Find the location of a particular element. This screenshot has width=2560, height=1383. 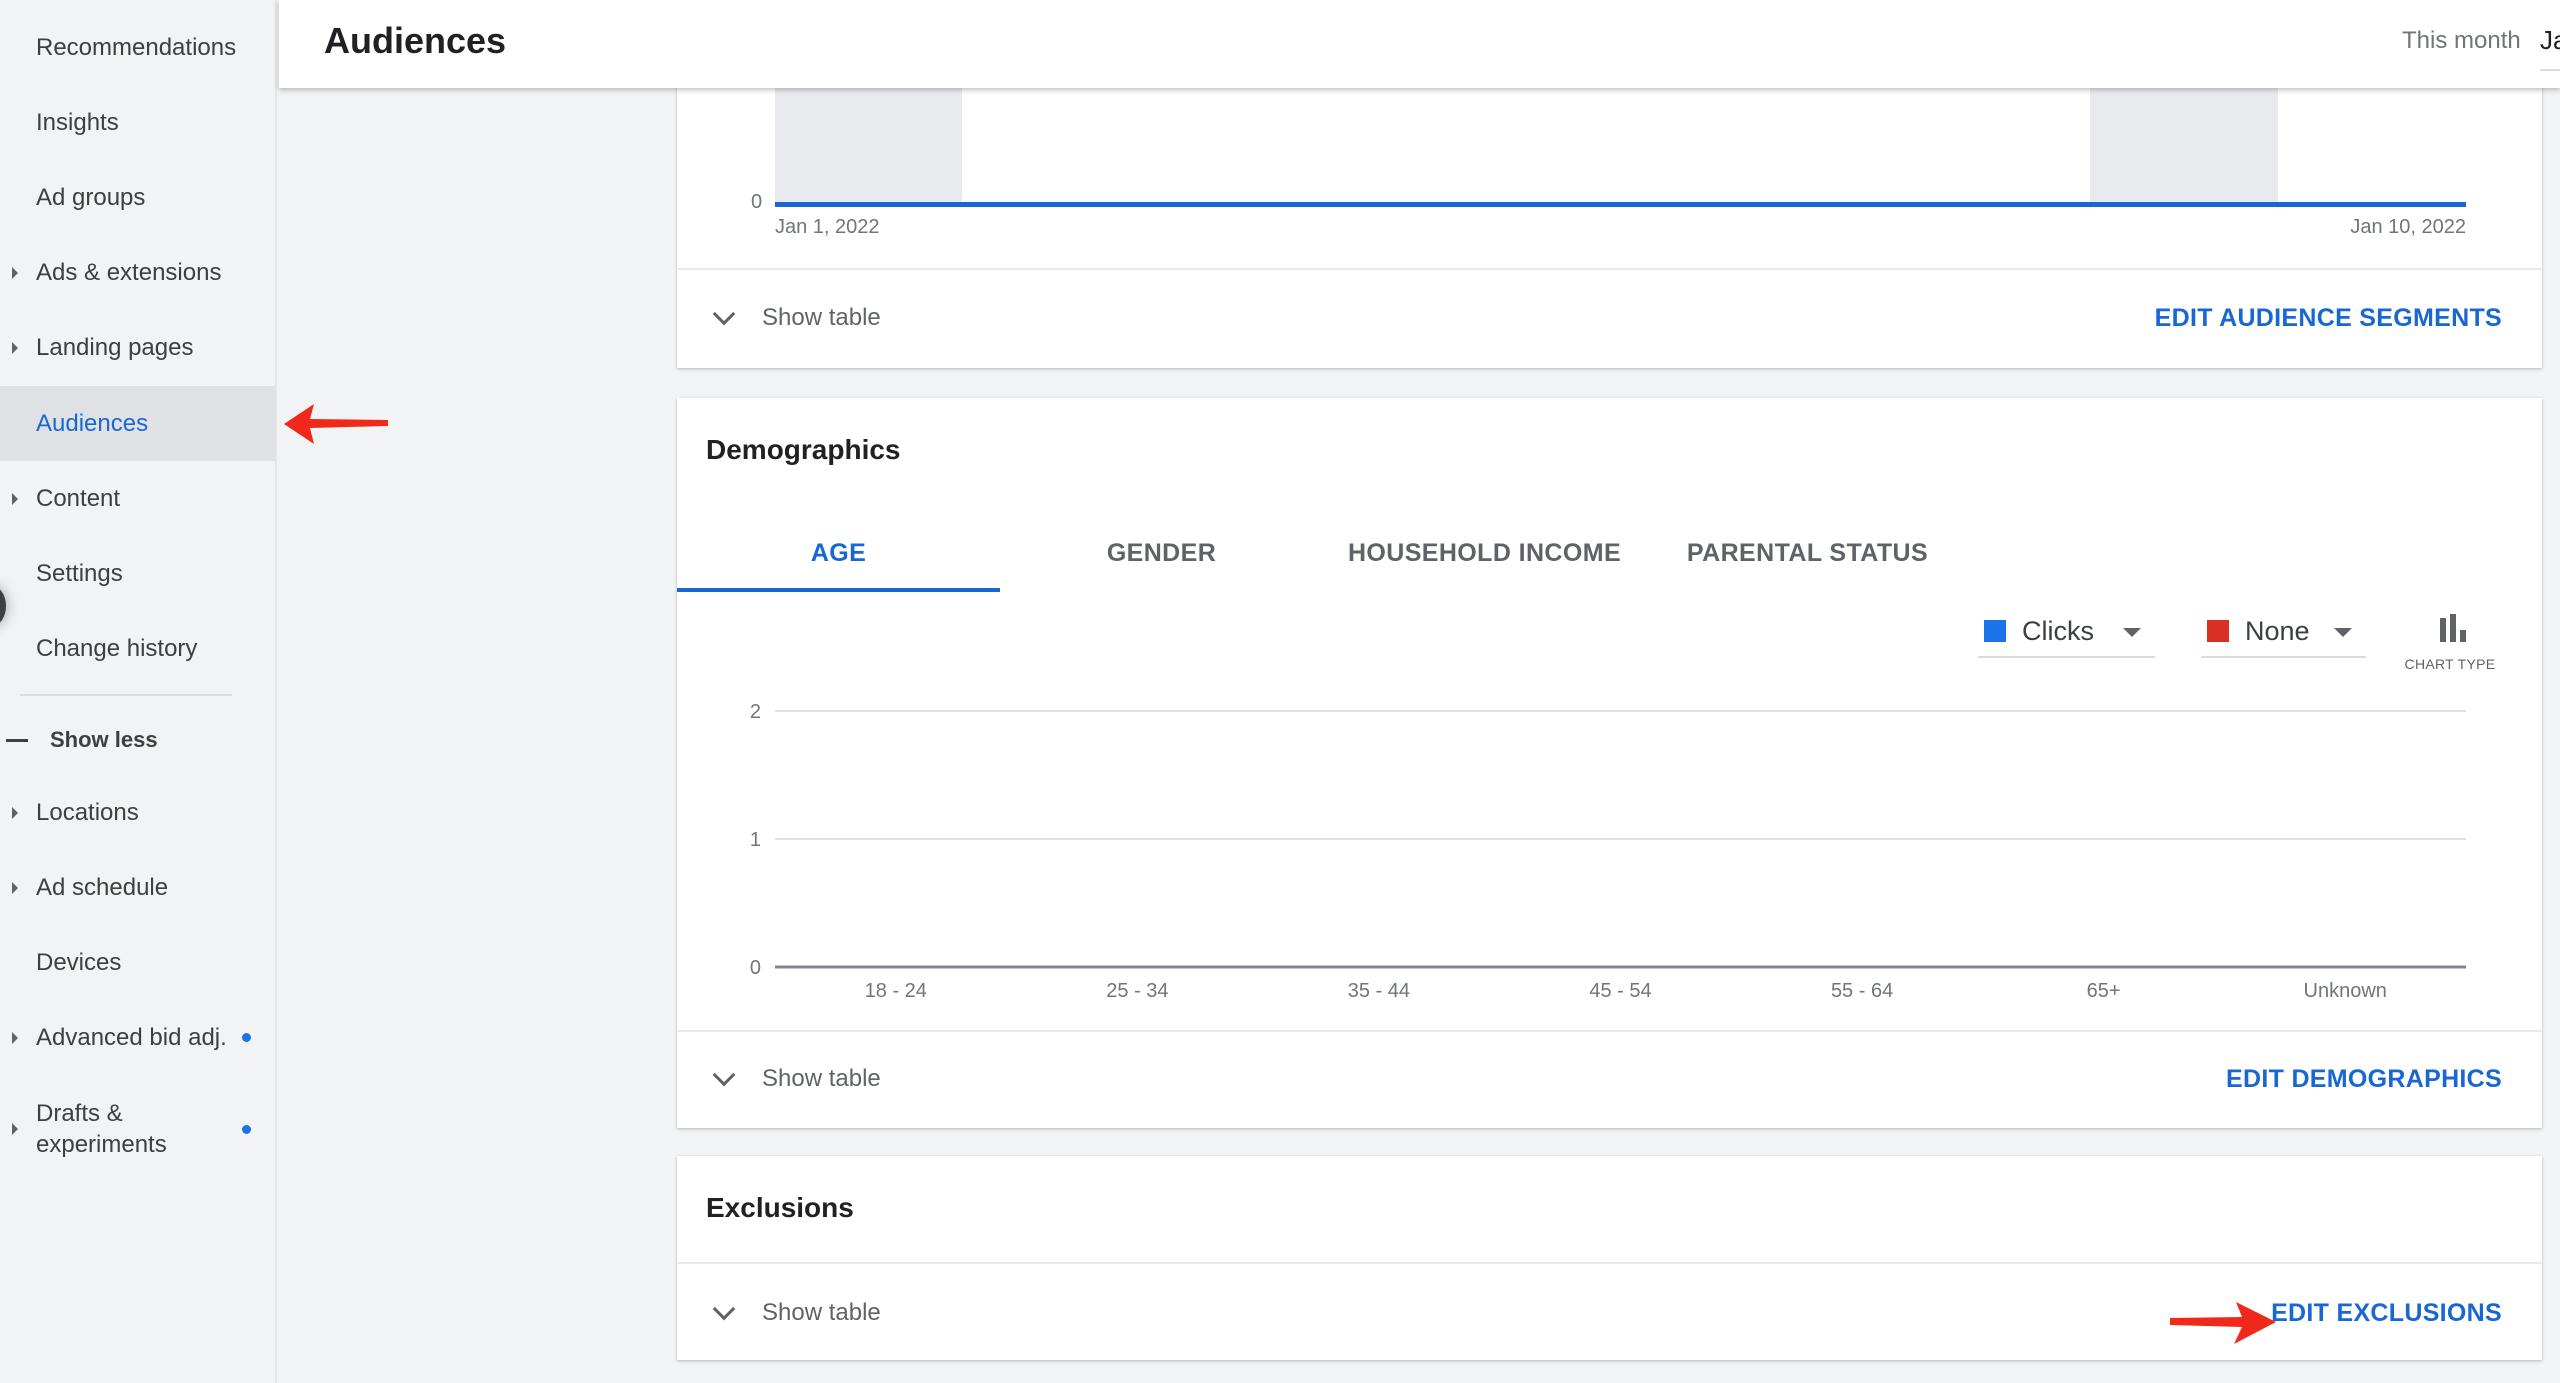

primary-metric-dropdown: Clicks is located at coordinates (2066, 633).